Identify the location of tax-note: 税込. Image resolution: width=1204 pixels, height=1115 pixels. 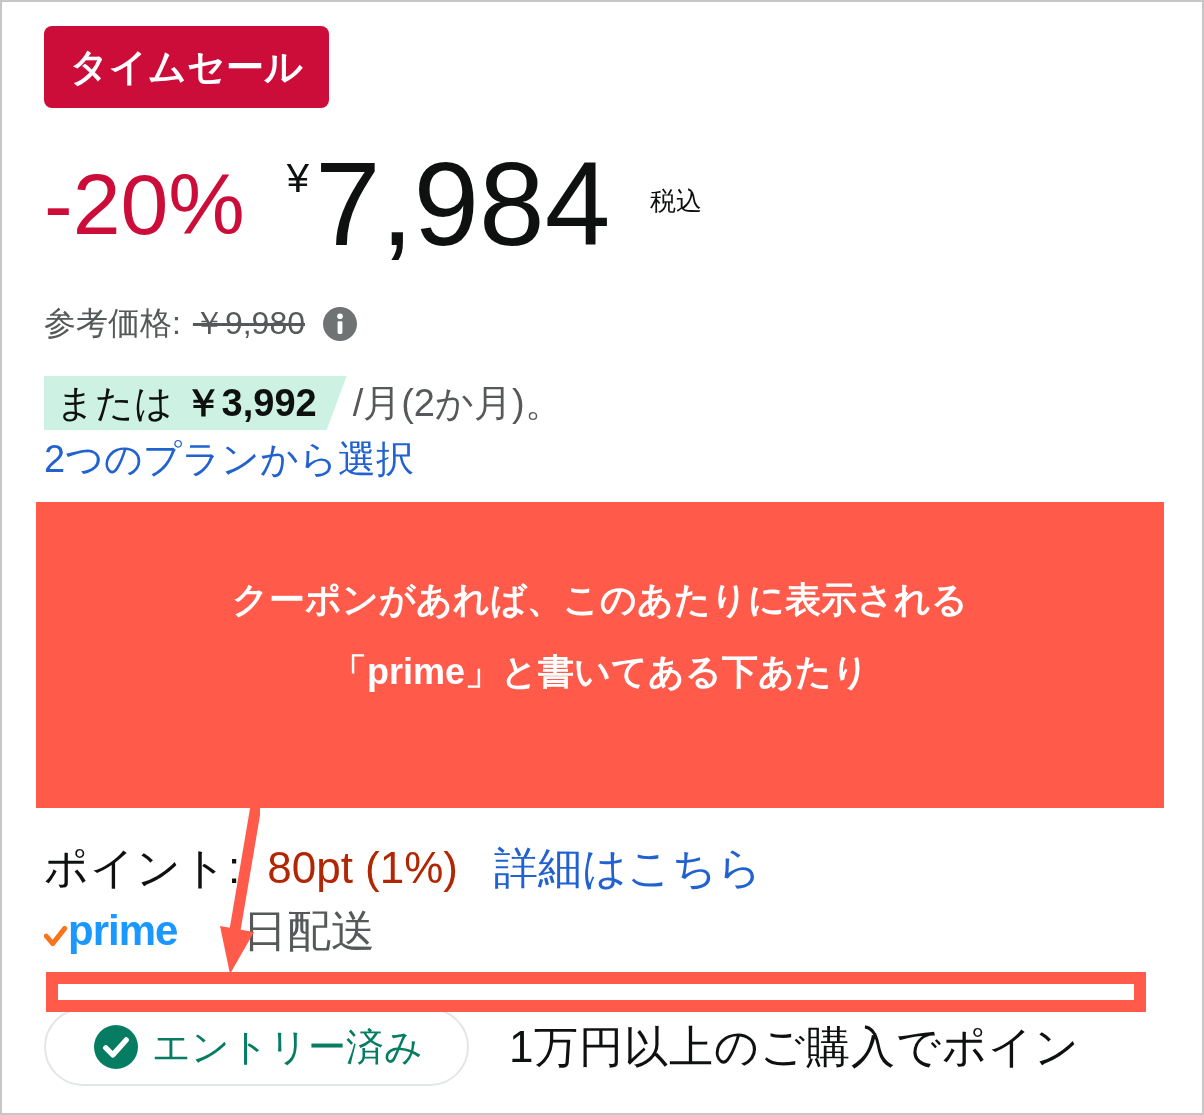
(676, 201).